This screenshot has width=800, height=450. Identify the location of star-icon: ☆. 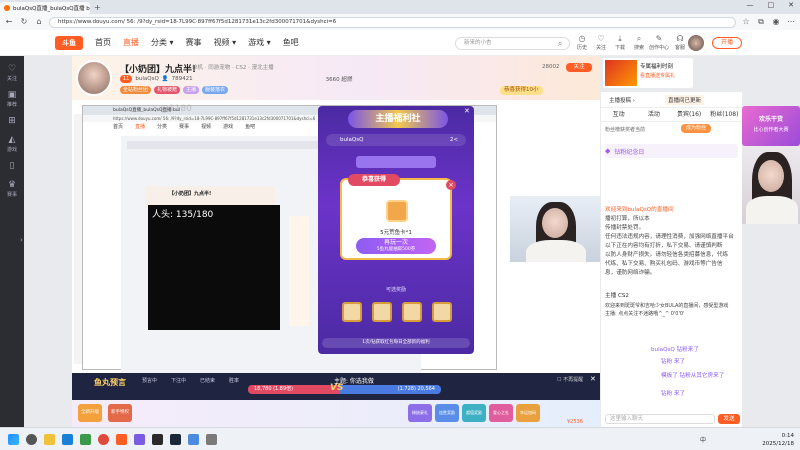
(746, 22).